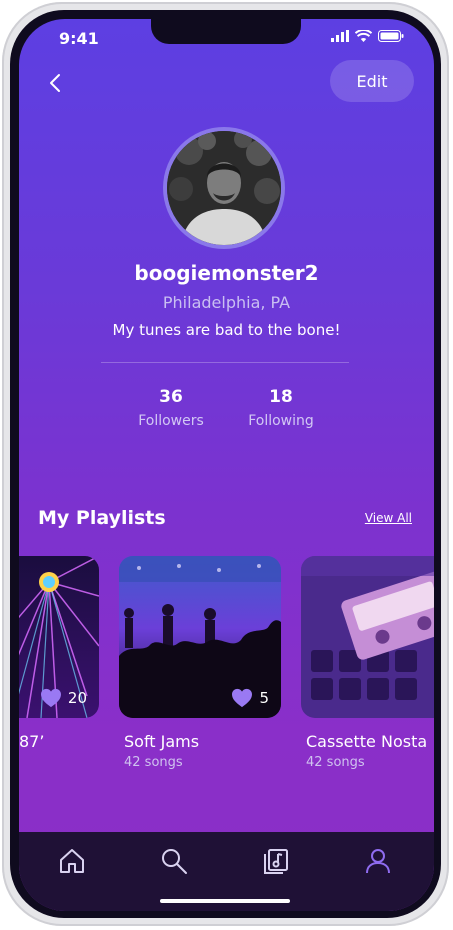 The height and width of the screenshot is (930, 453). Describe the element at coordinates (79, 38) in the screenshot. I see `status-time: 9:41` at that location.